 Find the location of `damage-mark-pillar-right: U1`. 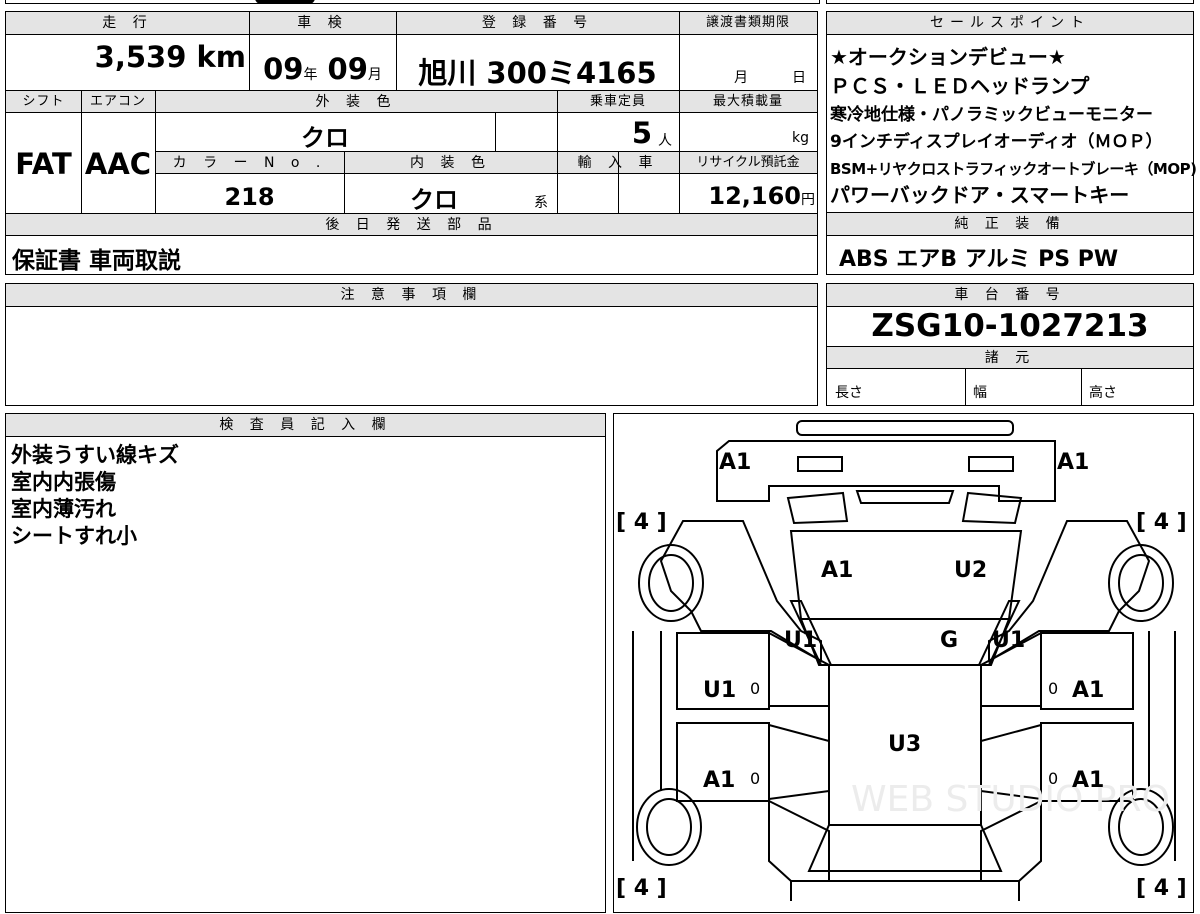

damage-mark-pillar-right: U1 is located at coordinates (1009, 640).